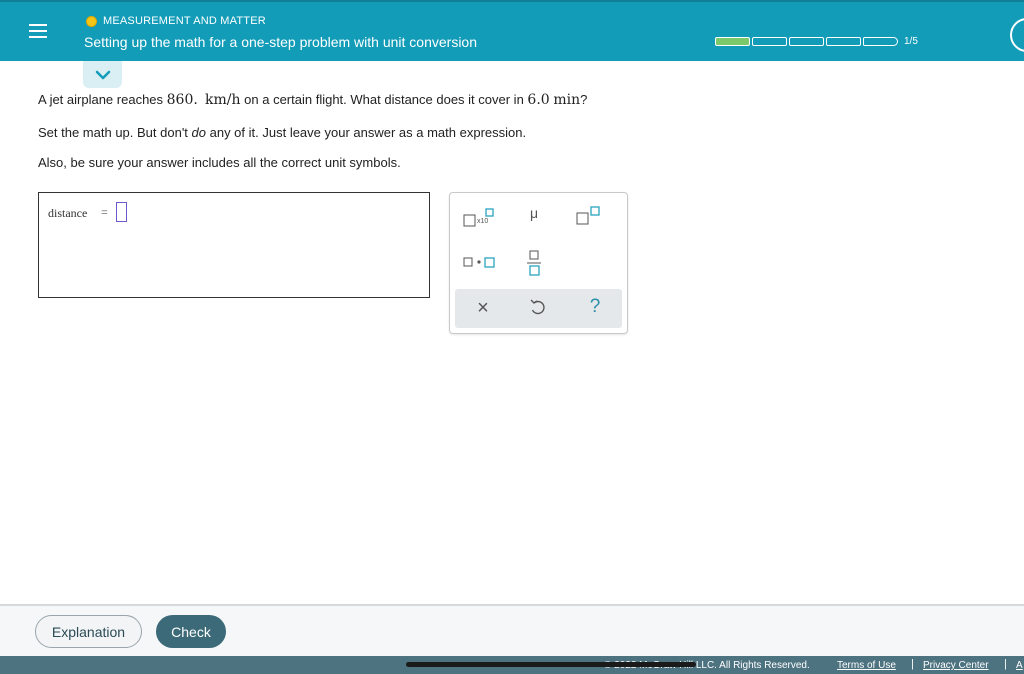 This screenshot has width=1024, height=674. Describe the element at coordinates (911, 41) in the screenshot. I see `progress-count: 1/5` at that location.